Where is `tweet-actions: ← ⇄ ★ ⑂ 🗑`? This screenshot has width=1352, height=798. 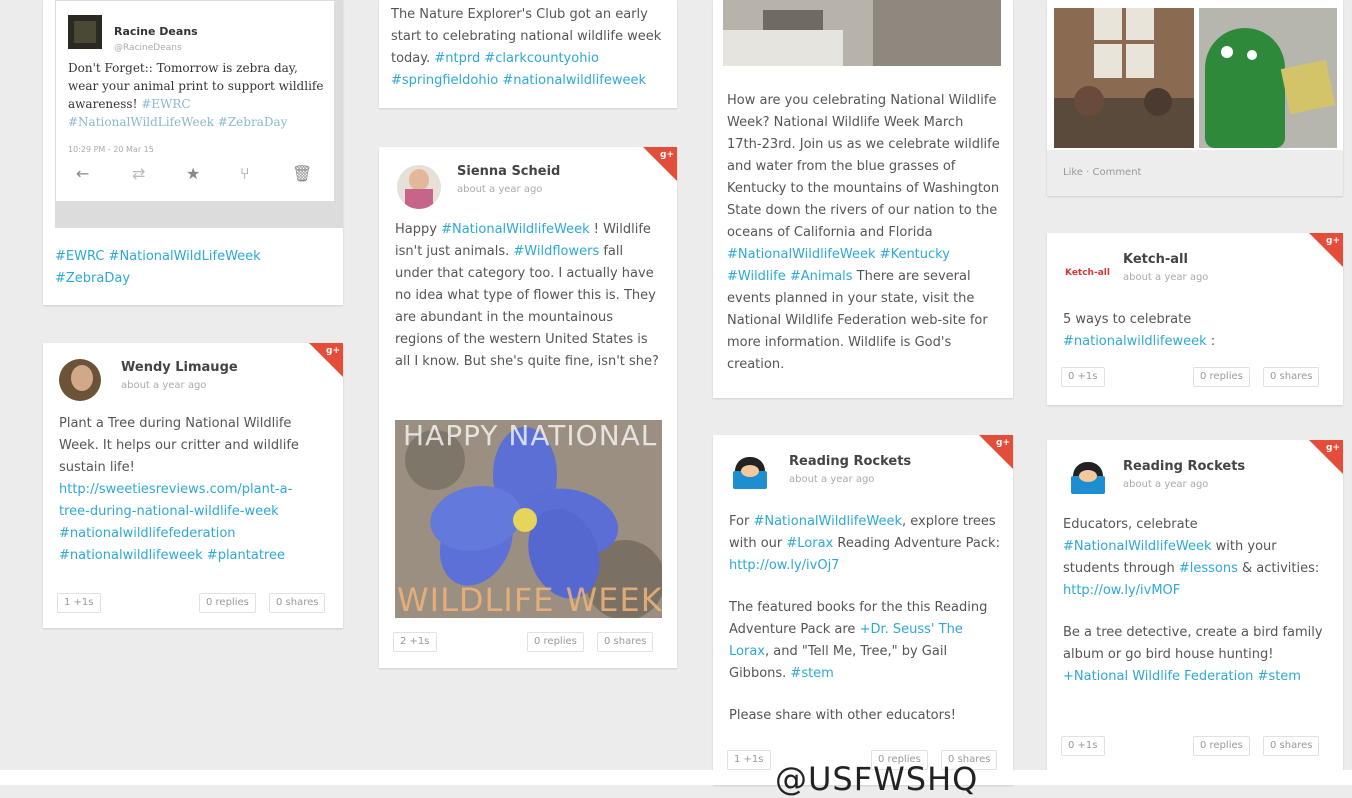 tweet-actions: ← ⇄ ★ ⑂ 🗑 is located at coordinates (201, 175).